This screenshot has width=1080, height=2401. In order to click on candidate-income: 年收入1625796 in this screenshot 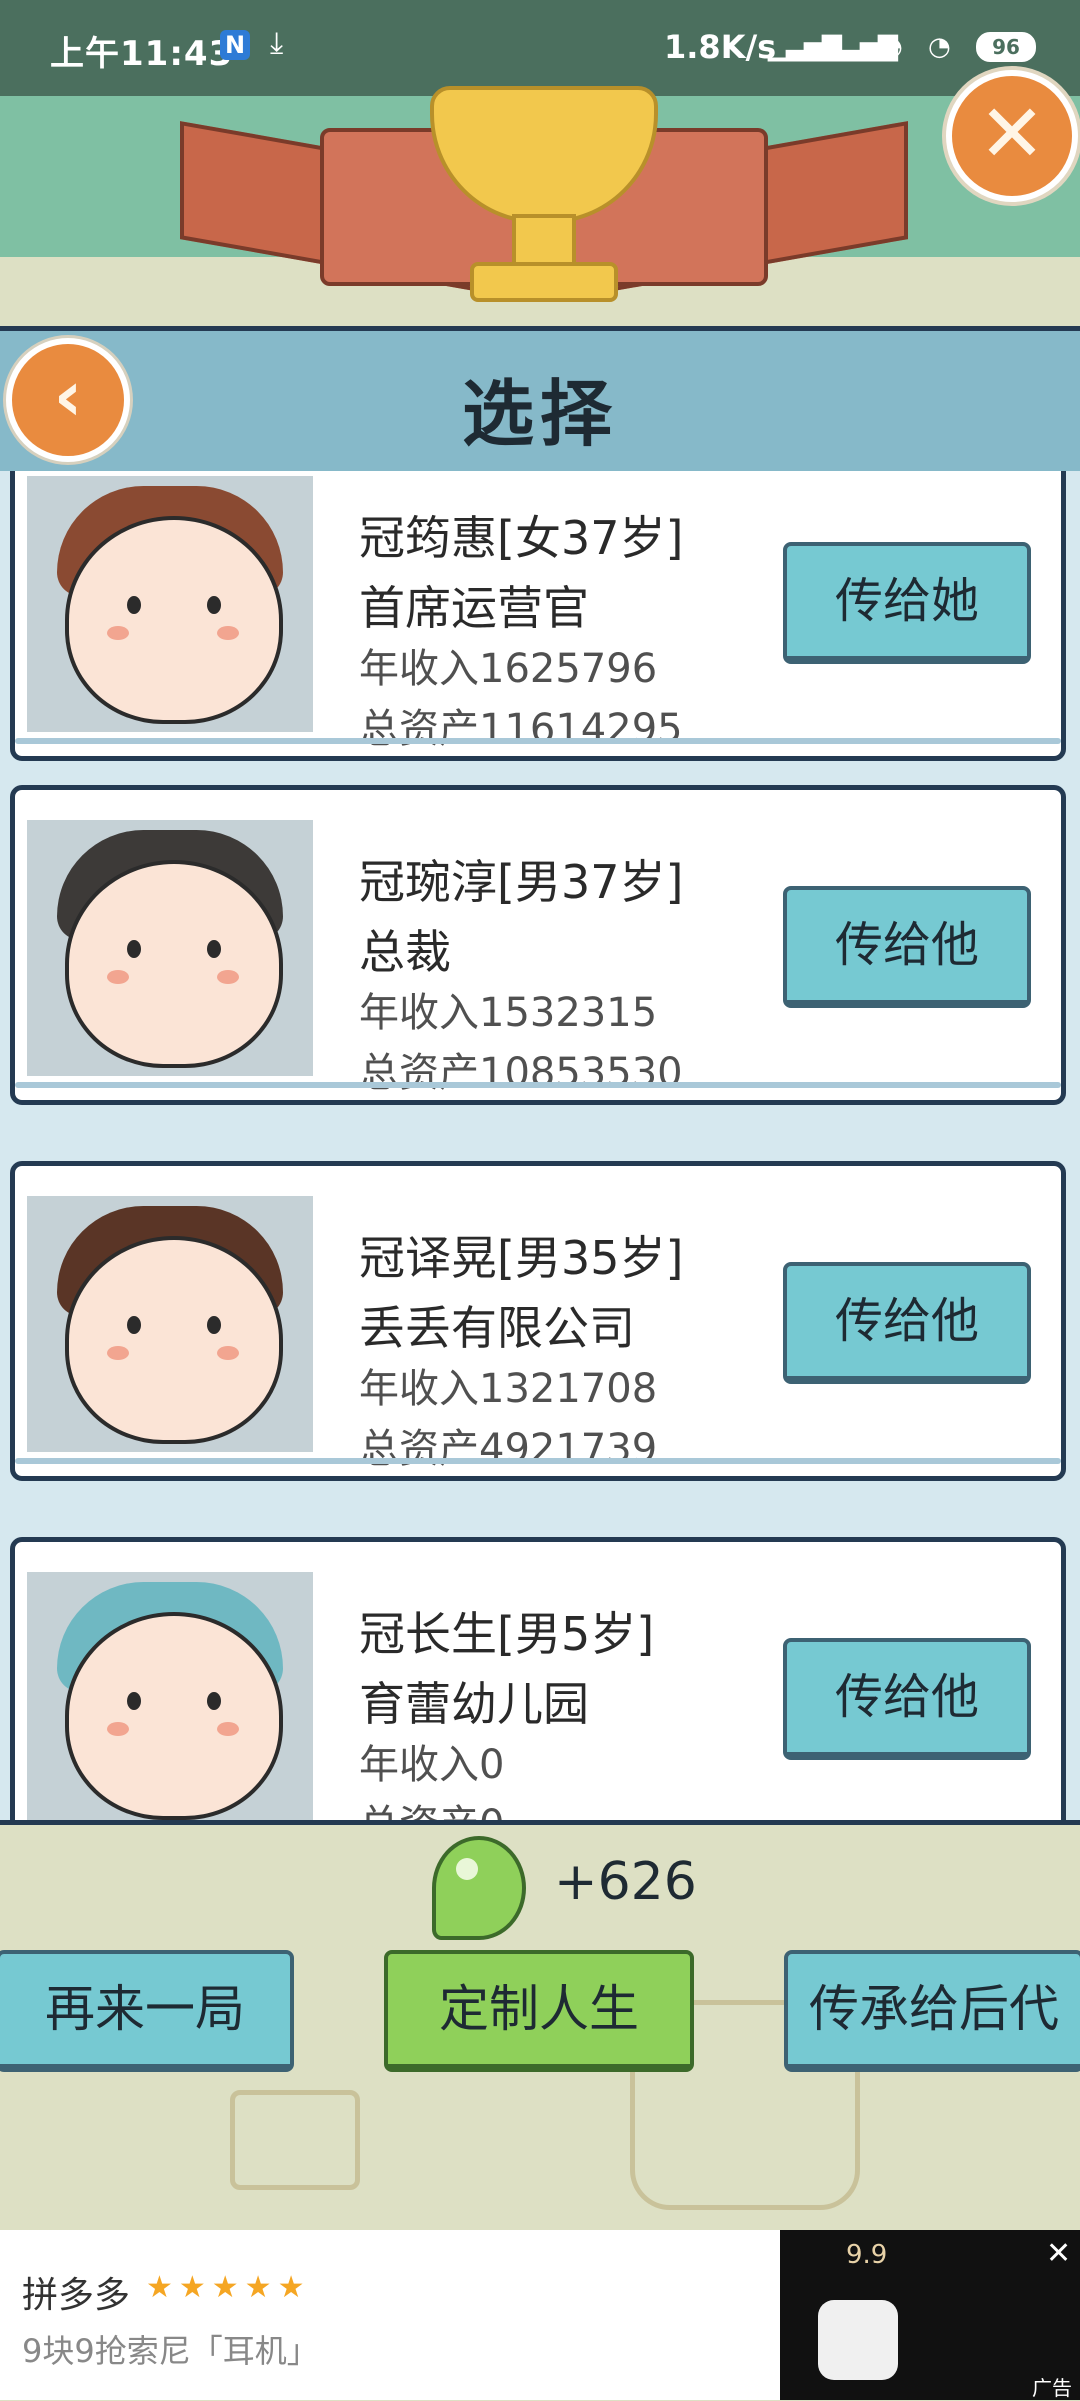, I will do `click(508, 669)`.